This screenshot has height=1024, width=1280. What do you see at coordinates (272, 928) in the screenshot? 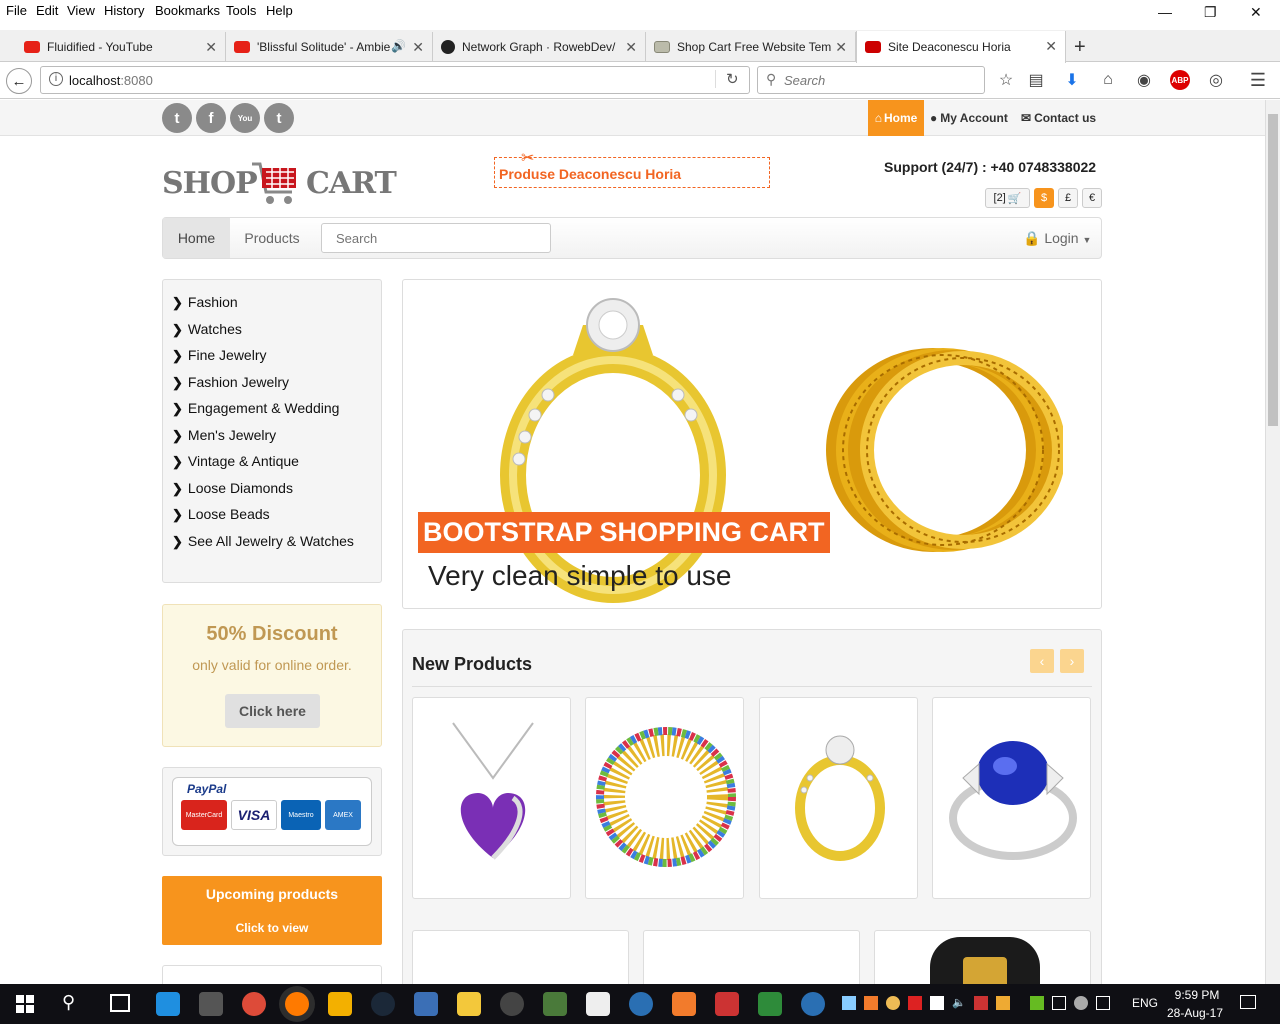
I see `upcoming-subtitle: Click to view` at bounding box center [272, 928].